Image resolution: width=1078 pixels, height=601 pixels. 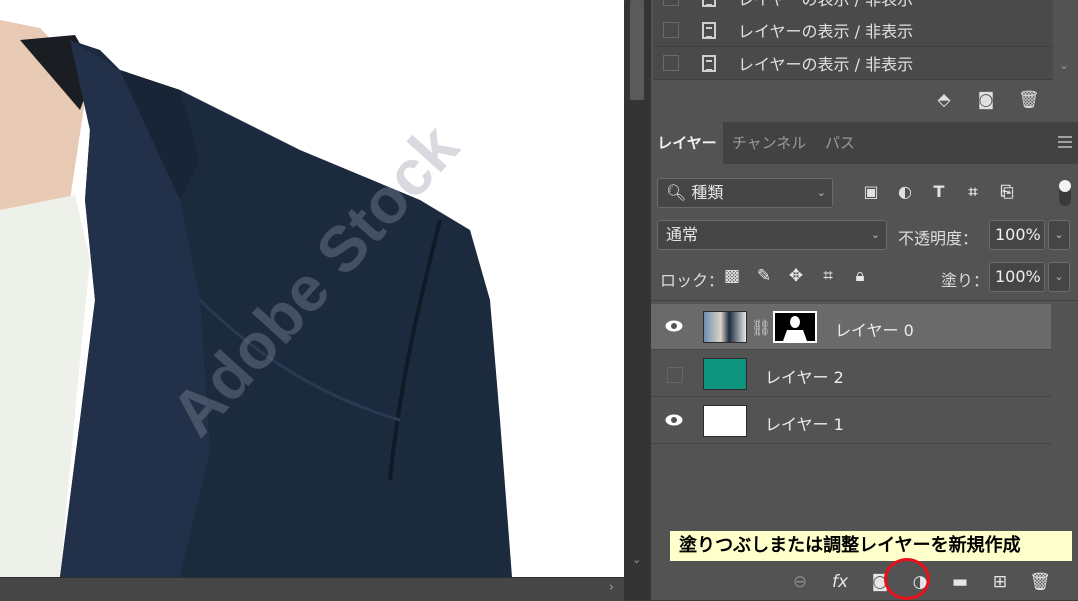 I want to click on scroll-right-icon: ›, so click(x=611, y=587).